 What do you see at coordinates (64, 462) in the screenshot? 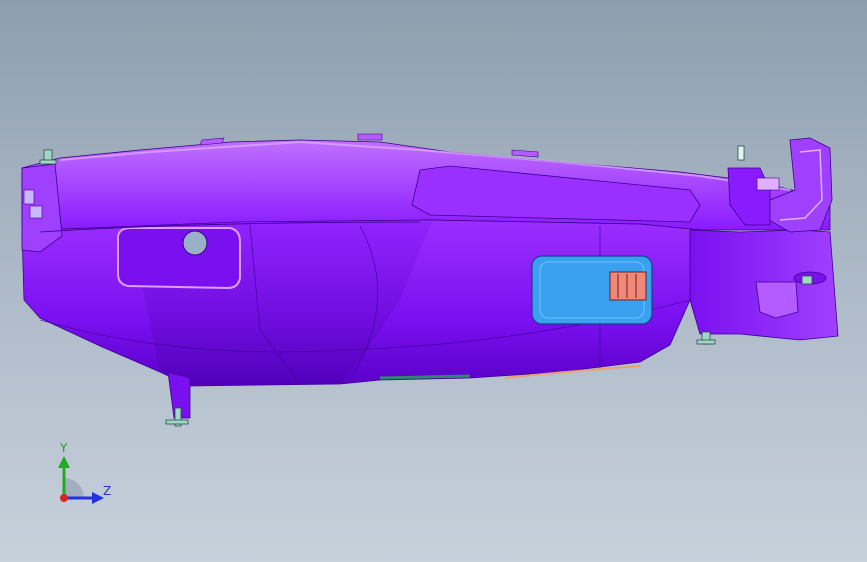
I see `y-axis-arrow` at bounding box center [64, 462].